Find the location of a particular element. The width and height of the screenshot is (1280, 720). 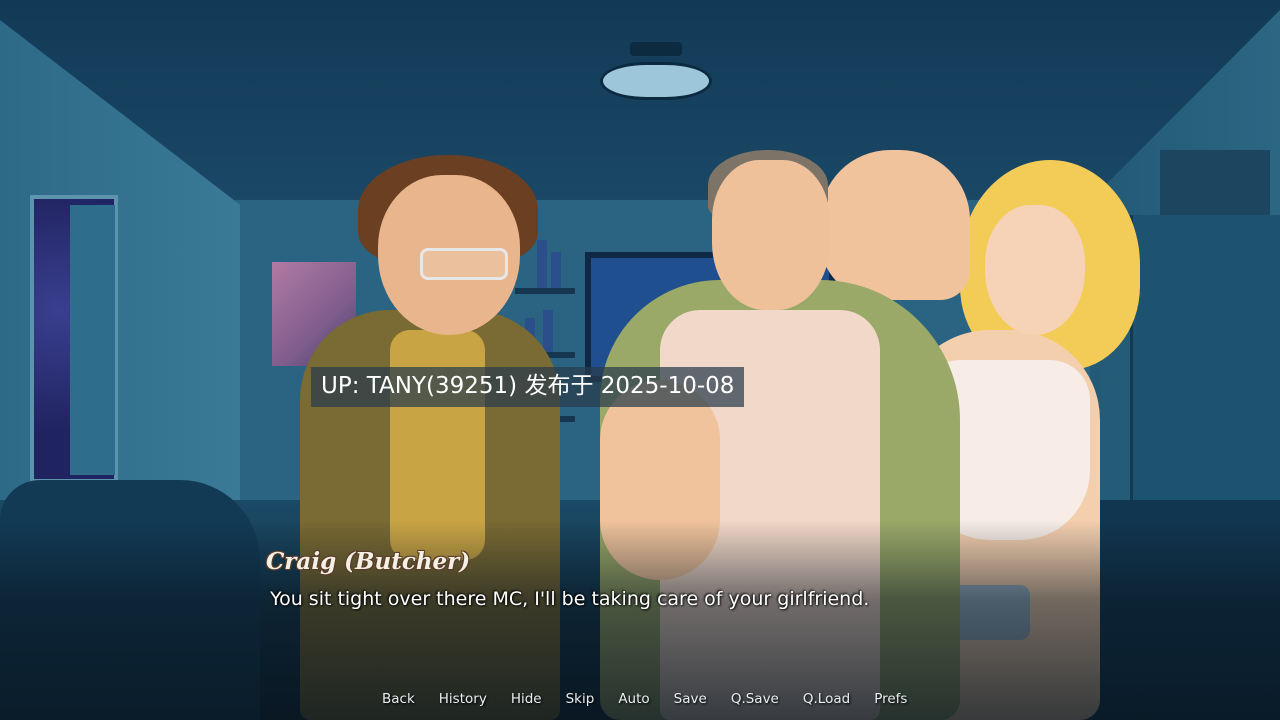

character-butcher-head is located at coordinates (771, 235).